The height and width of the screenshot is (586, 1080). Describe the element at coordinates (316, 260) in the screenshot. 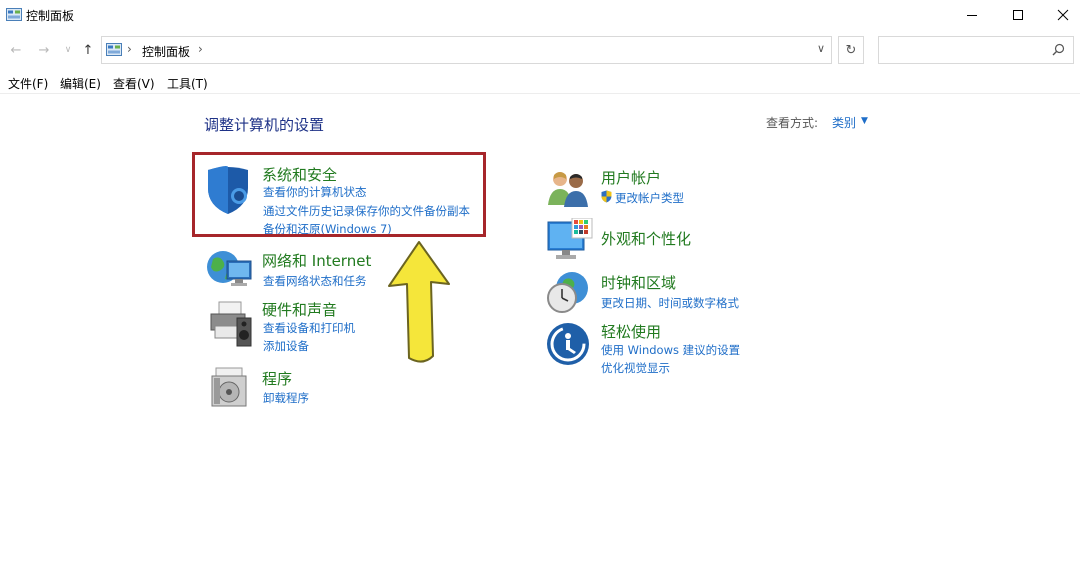

I see `category-network-internet: 网络和 Internet` at that location.